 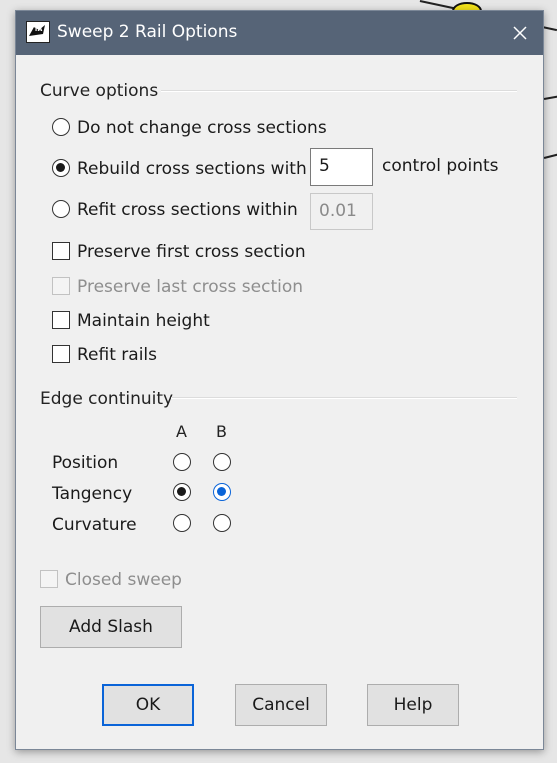 What do you see at coordinates (123, 580) in the screenshot?
I see `checkbox-closed-sweep-label: Closed sweep` at bounding box center [123, 580].